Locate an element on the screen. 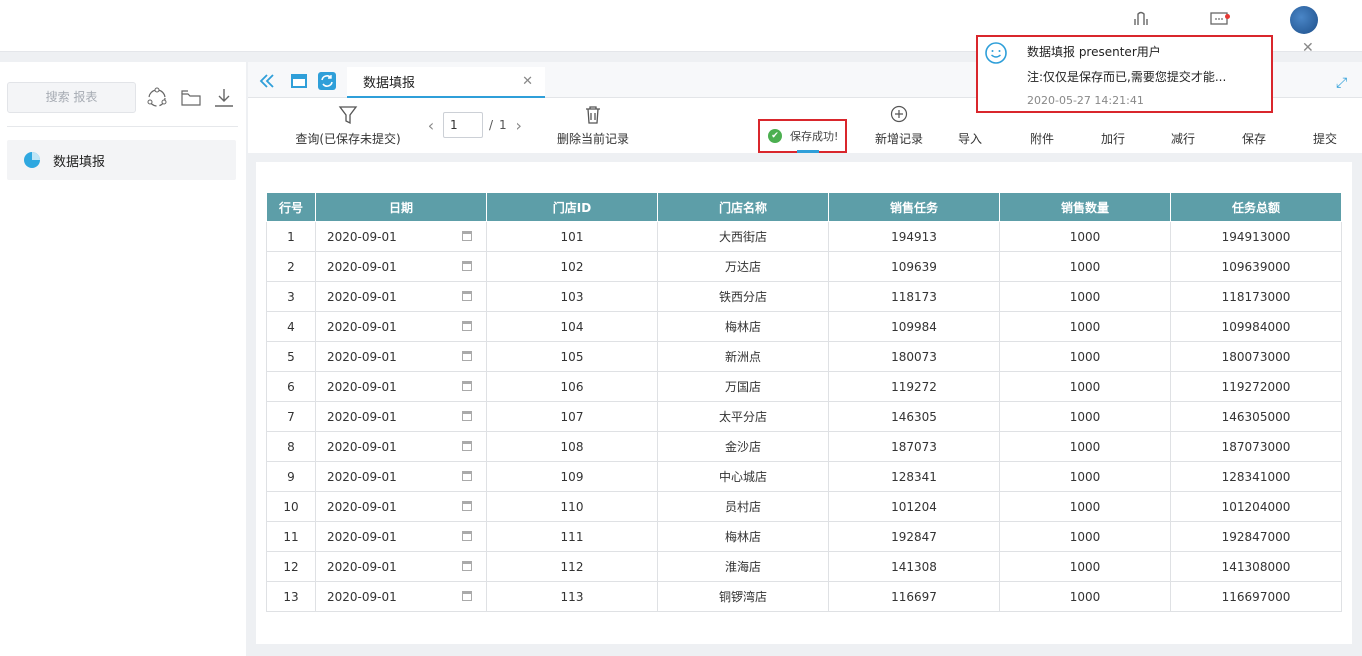 The width and height of the screenshot is (1362, 656). table-cell: 万达店 is located at coordinates (743, 266).